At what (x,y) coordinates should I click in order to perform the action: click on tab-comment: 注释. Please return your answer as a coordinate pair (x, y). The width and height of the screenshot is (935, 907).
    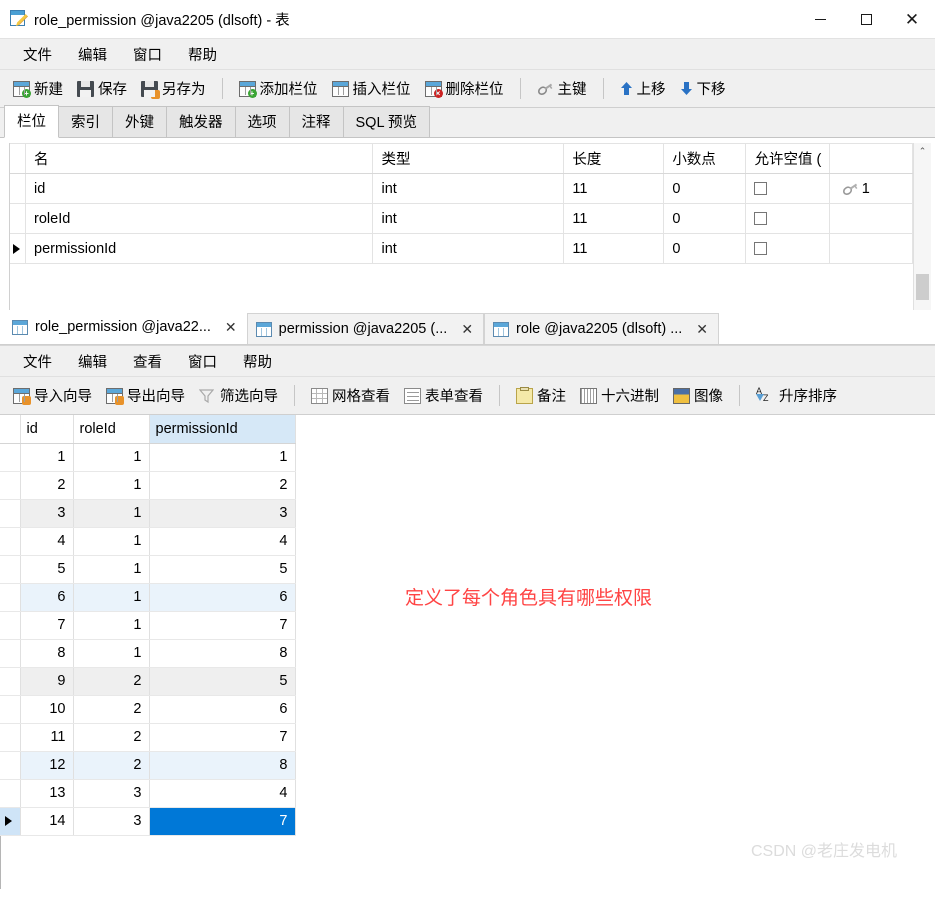
    Looking at the image, I should click on (316, 121).